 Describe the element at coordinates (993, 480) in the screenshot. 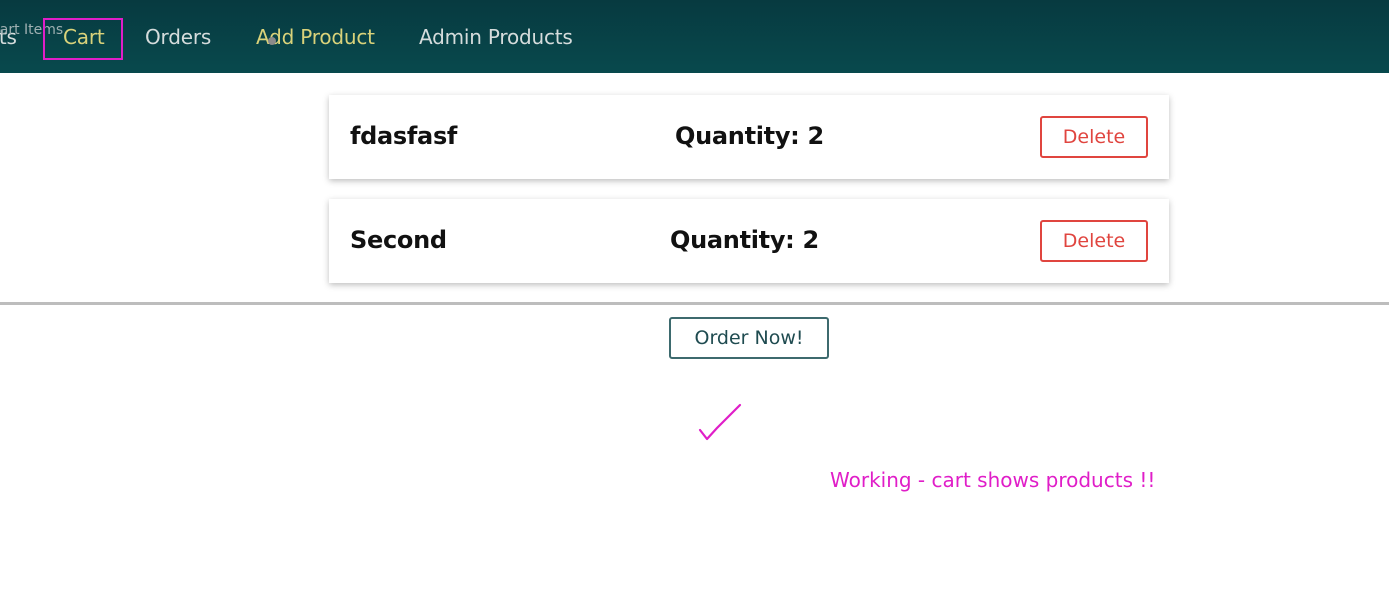

I see `annotation-note: Working - cart shows products !!` at that location.